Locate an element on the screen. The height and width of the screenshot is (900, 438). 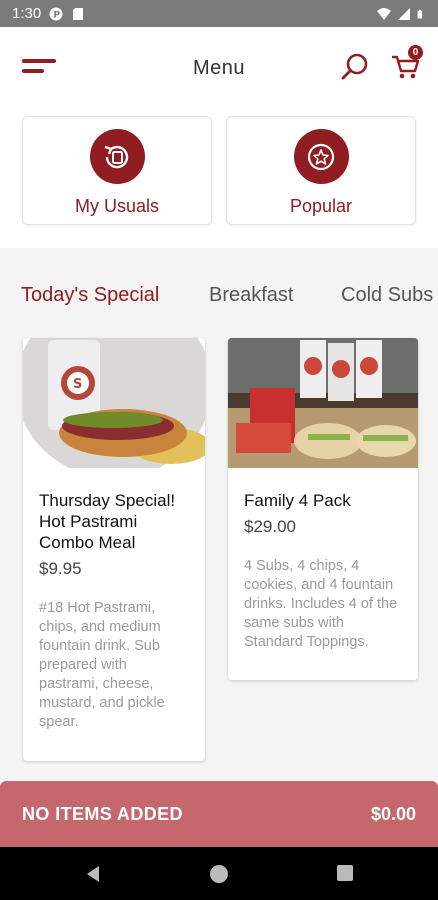
recents-icon is located at coordinates (345, 873).